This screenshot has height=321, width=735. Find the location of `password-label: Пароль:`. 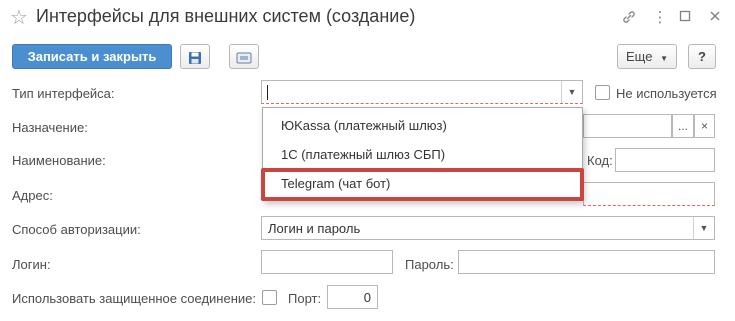

password-label: Пароль: is located at coordinates (429, 264).